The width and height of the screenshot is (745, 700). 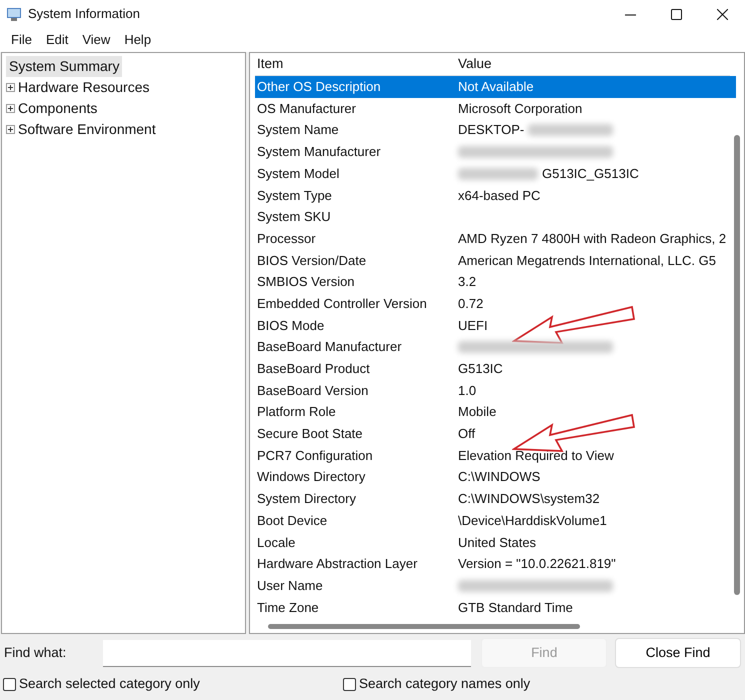 I want to click on table-cell-text: \Device\HarddiskVolume1, so click(x=532, y=521).